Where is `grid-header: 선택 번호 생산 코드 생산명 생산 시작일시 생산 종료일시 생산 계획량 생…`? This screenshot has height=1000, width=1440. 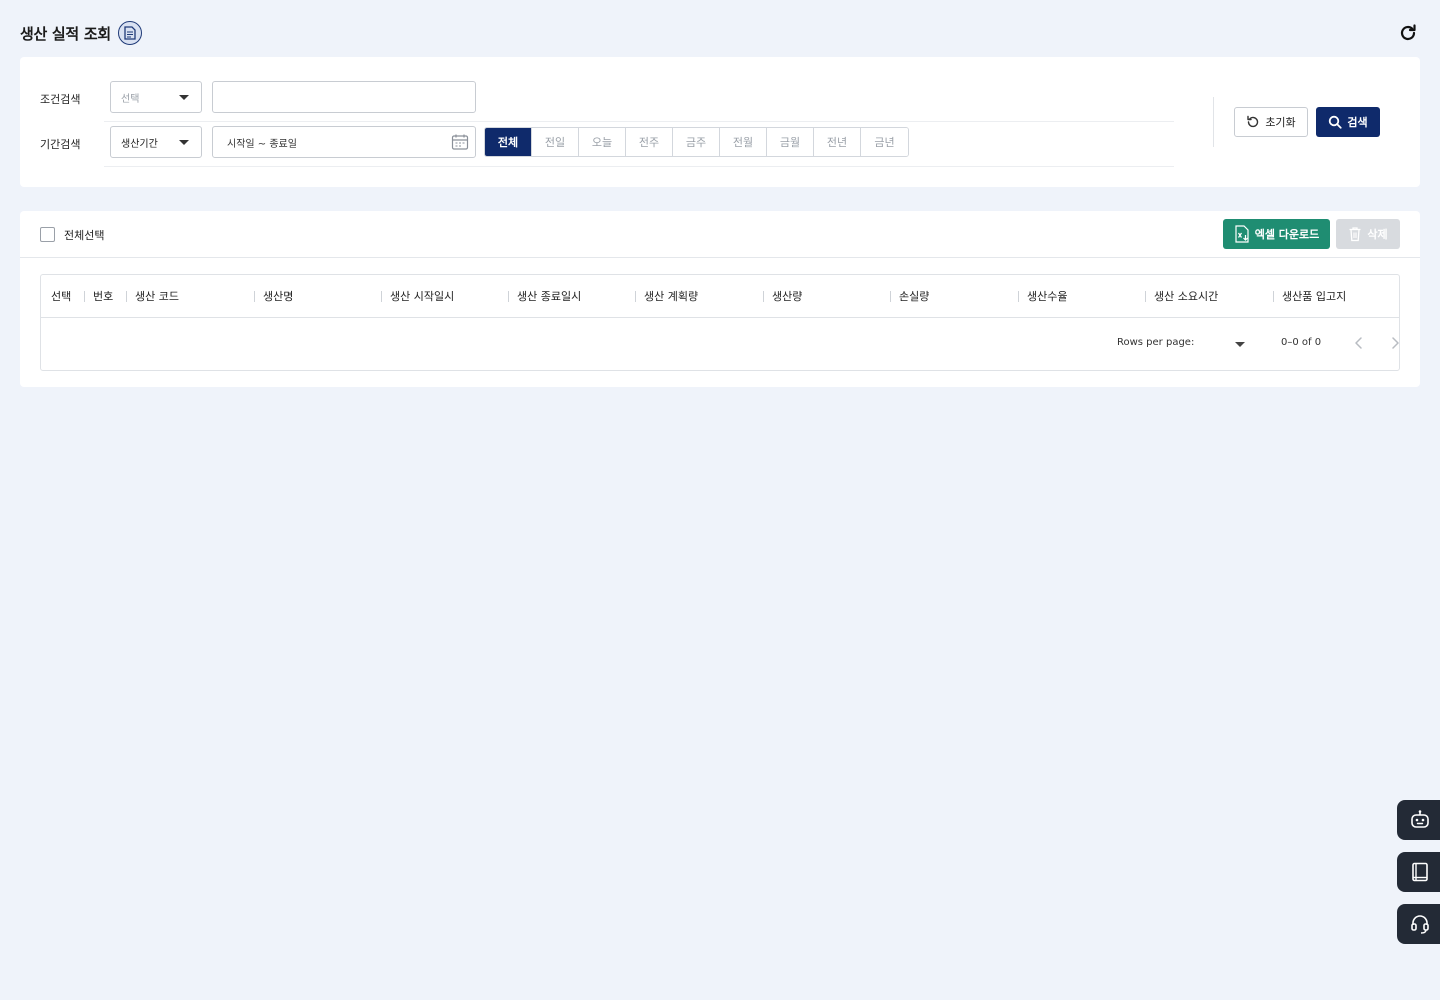 grid-header: 선택 번호 생산 코드 생산명 생산 시작일시 생산 종료일시 생산 계획량 생… is located at coordinates (720, 296).